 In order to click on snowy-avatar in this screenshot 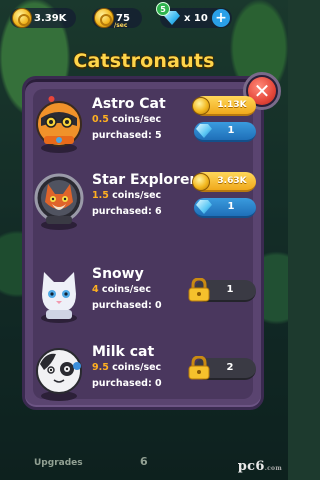, I will do `click(59, 297)`.